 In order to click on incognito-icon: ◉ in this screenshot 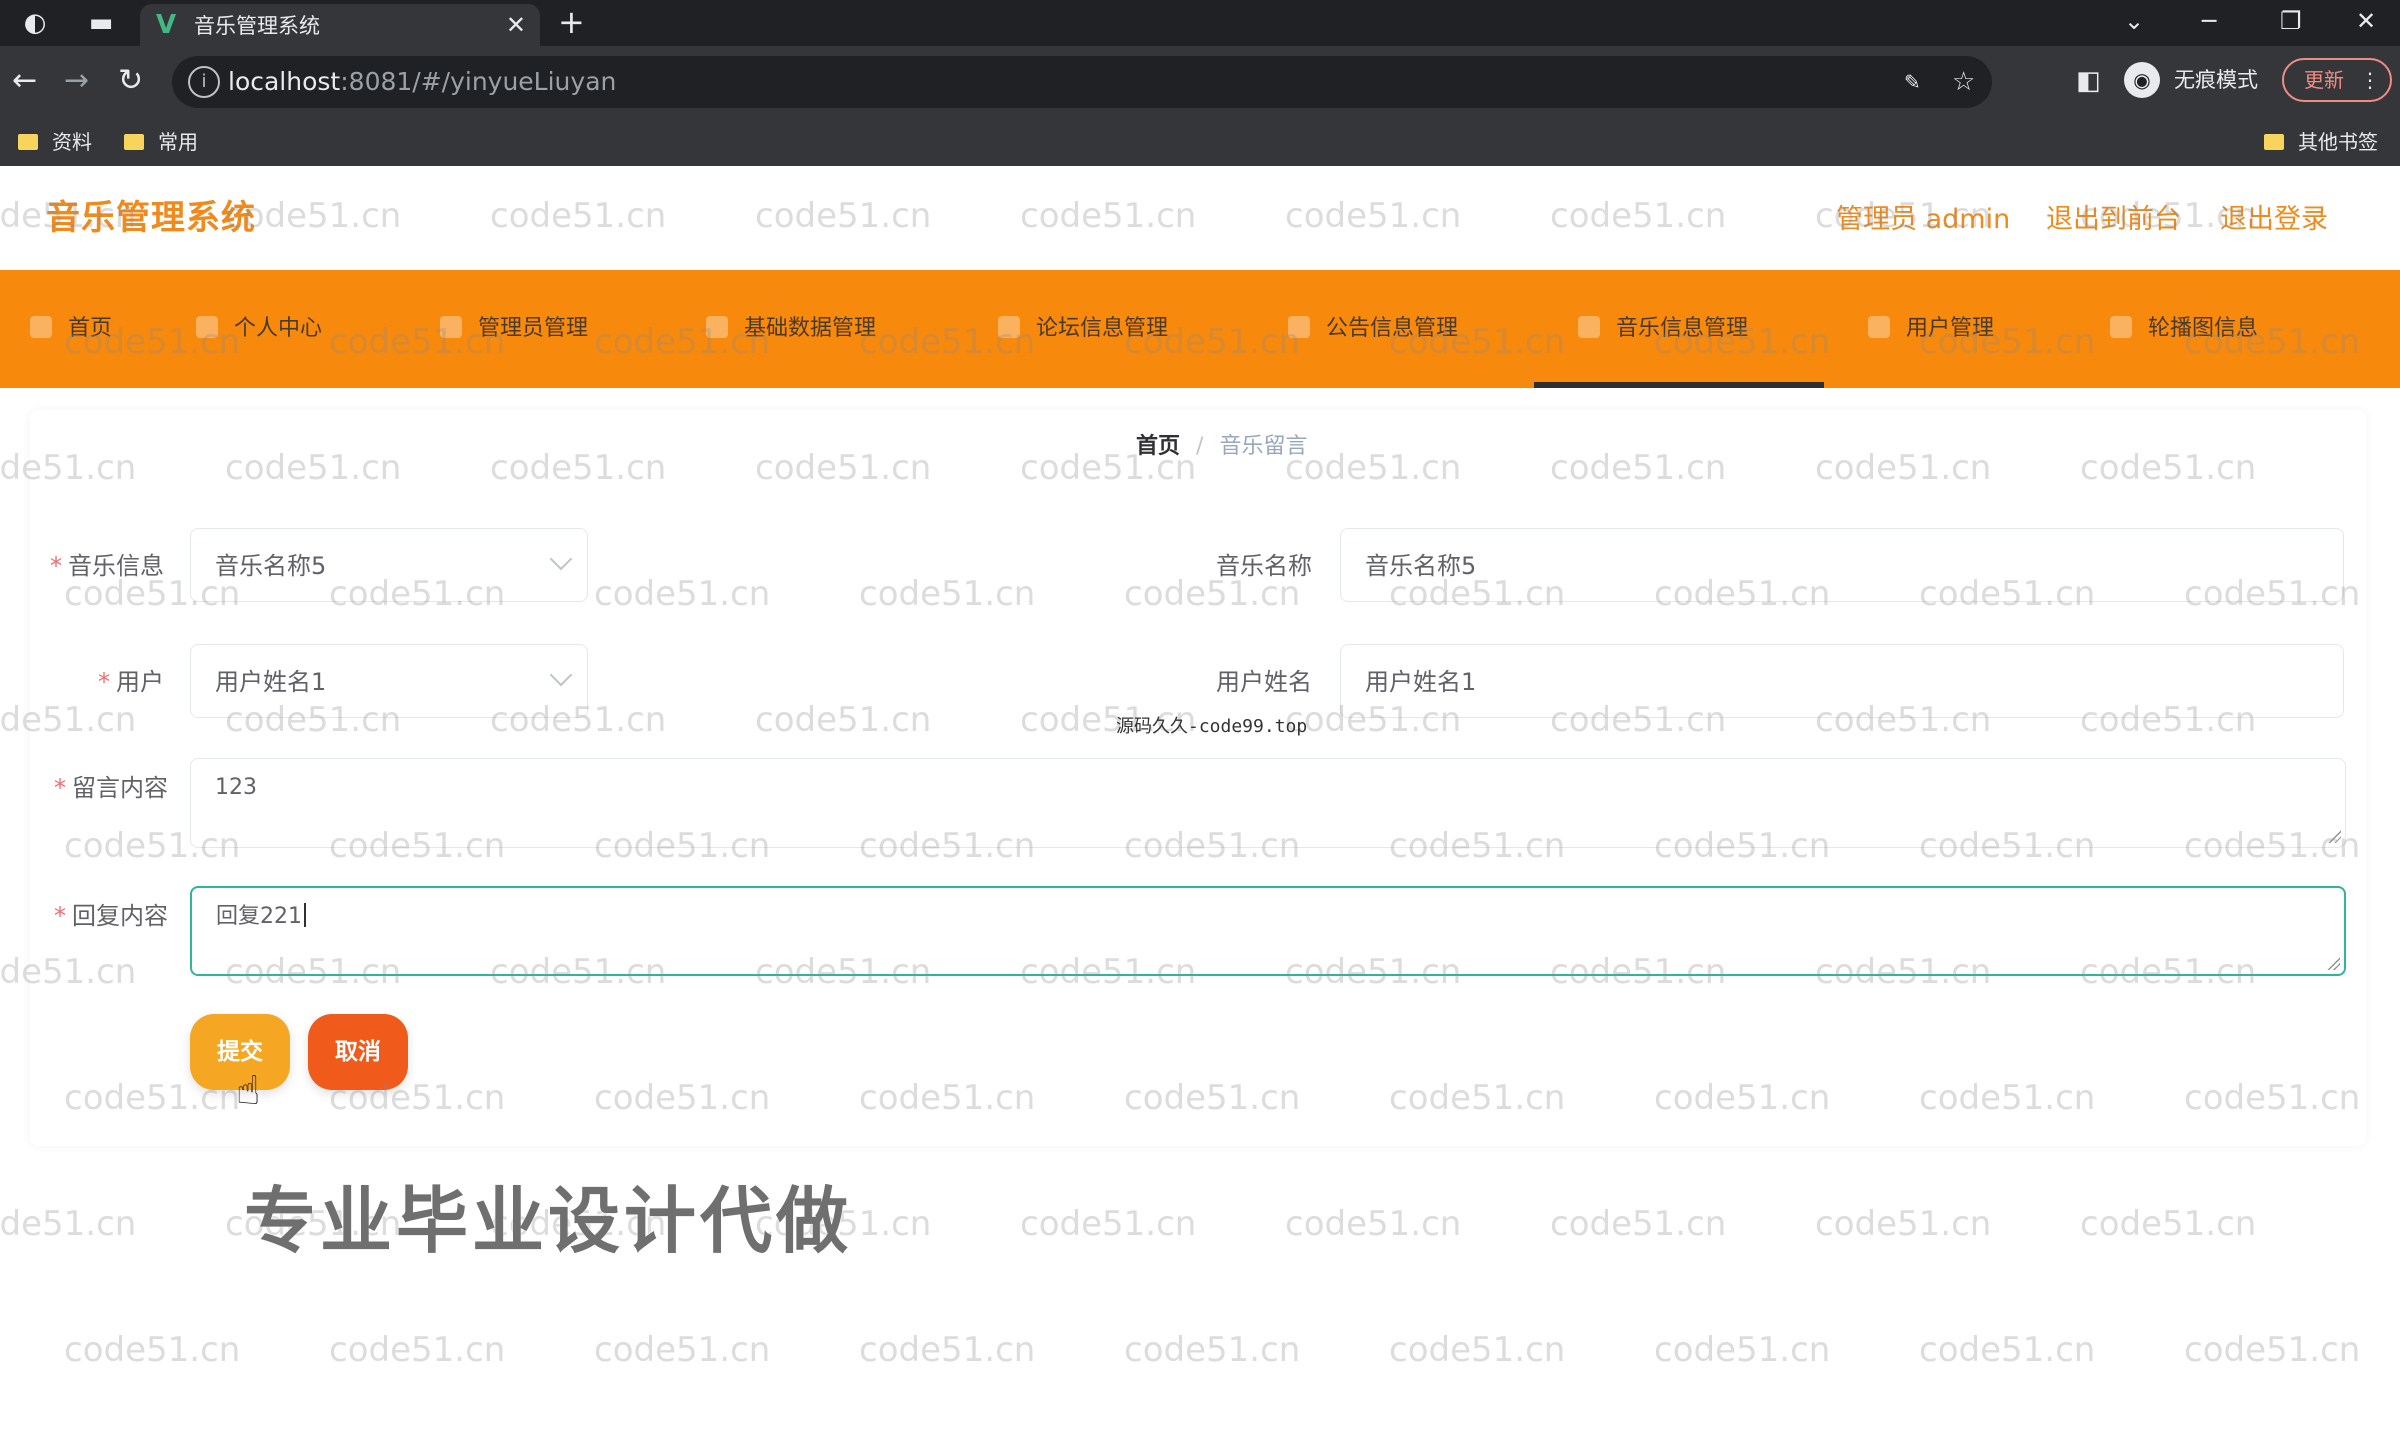, I will do `click(2142, 80)`.